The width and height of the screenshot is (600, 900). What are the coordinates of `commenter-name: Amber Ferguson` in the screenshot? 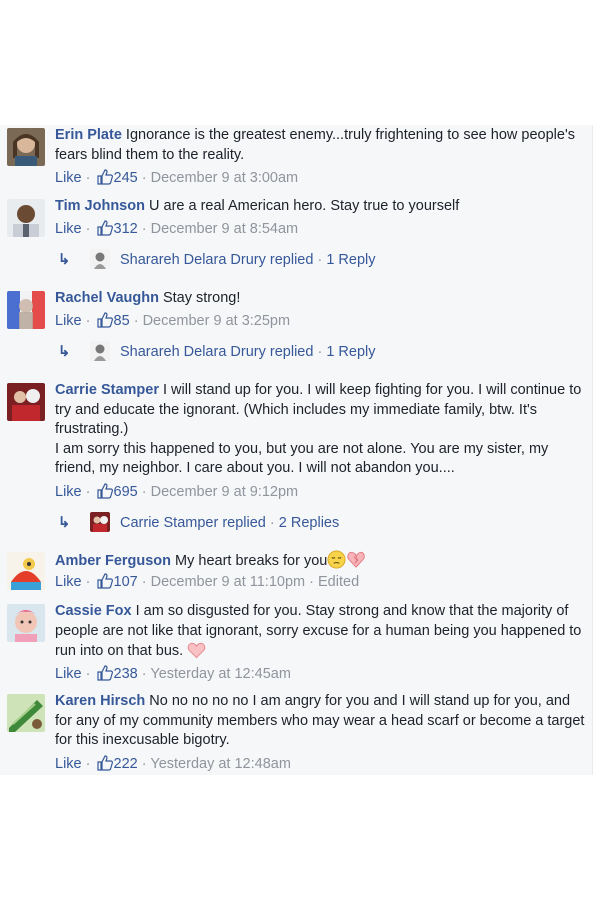 It's located at (113, 561).